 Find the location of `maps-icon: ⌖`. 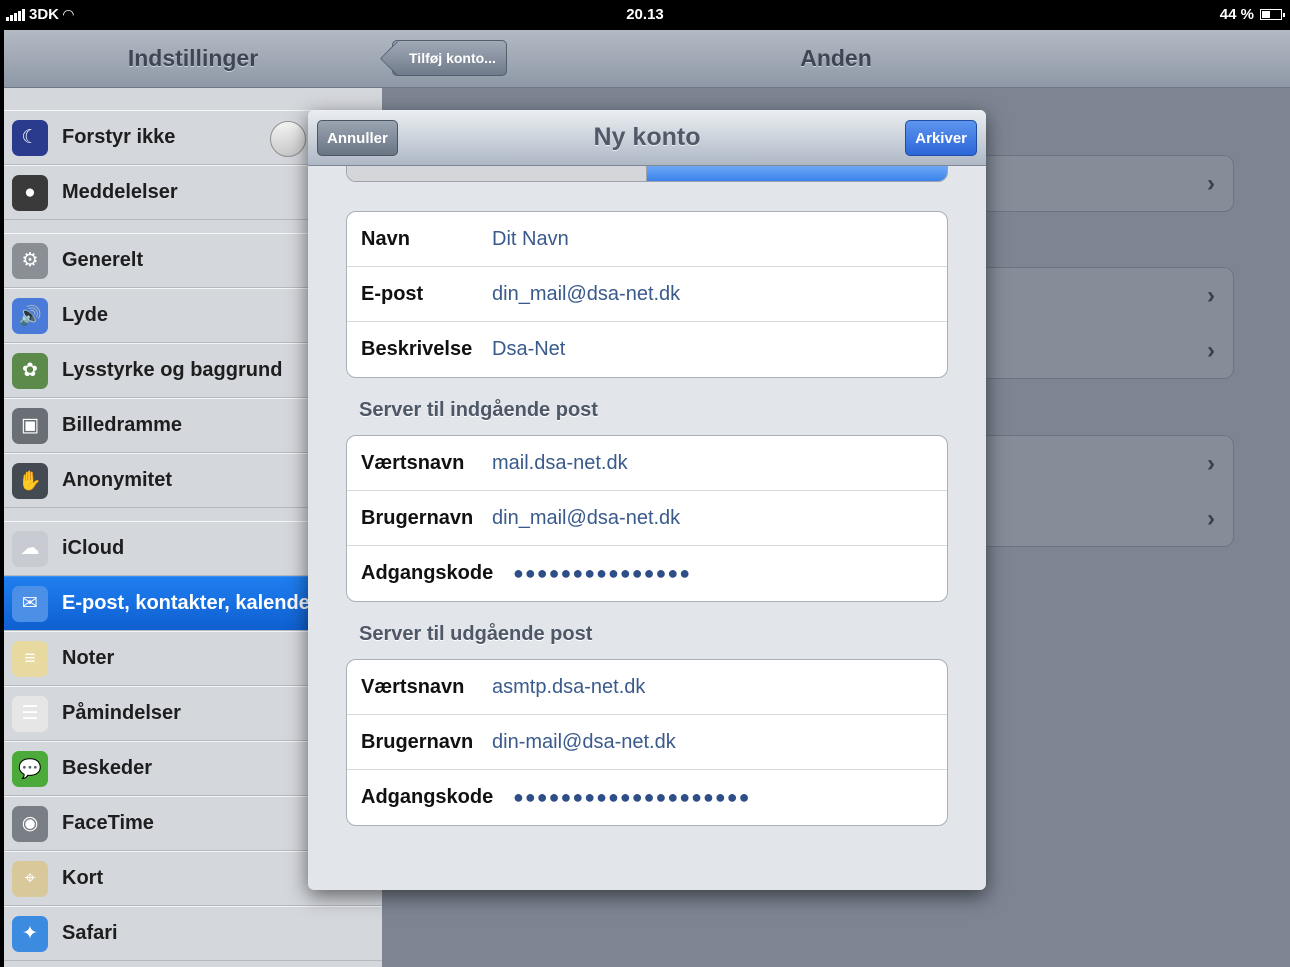

maps-icon: ⌖ is located at coordinates (30, 878).